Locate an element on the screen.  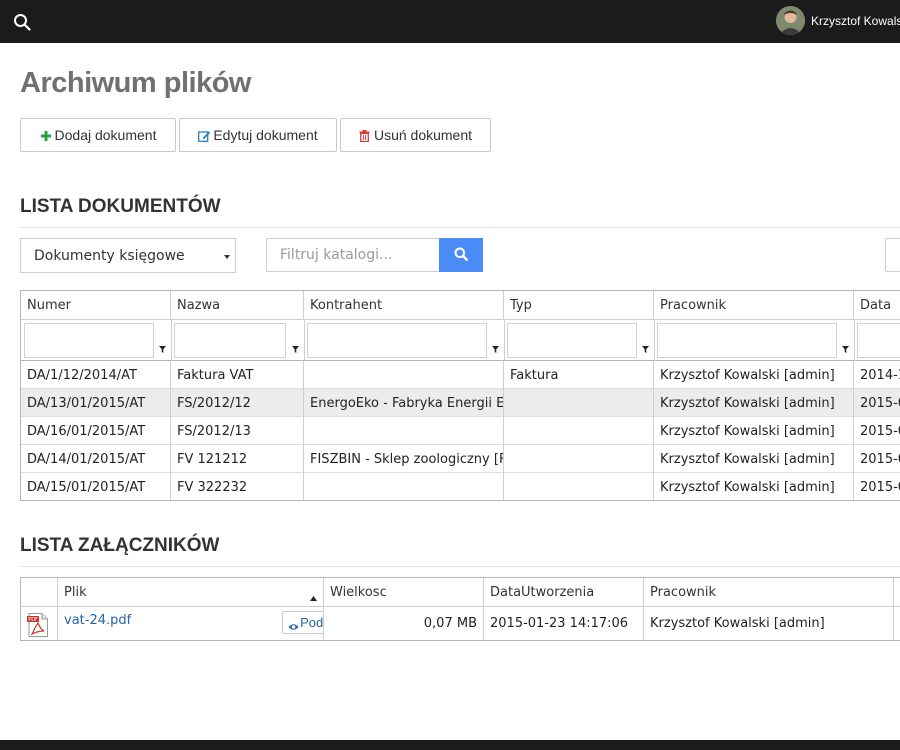
delete-document-button: Usuń dokument is located at coordinates (415, 135).